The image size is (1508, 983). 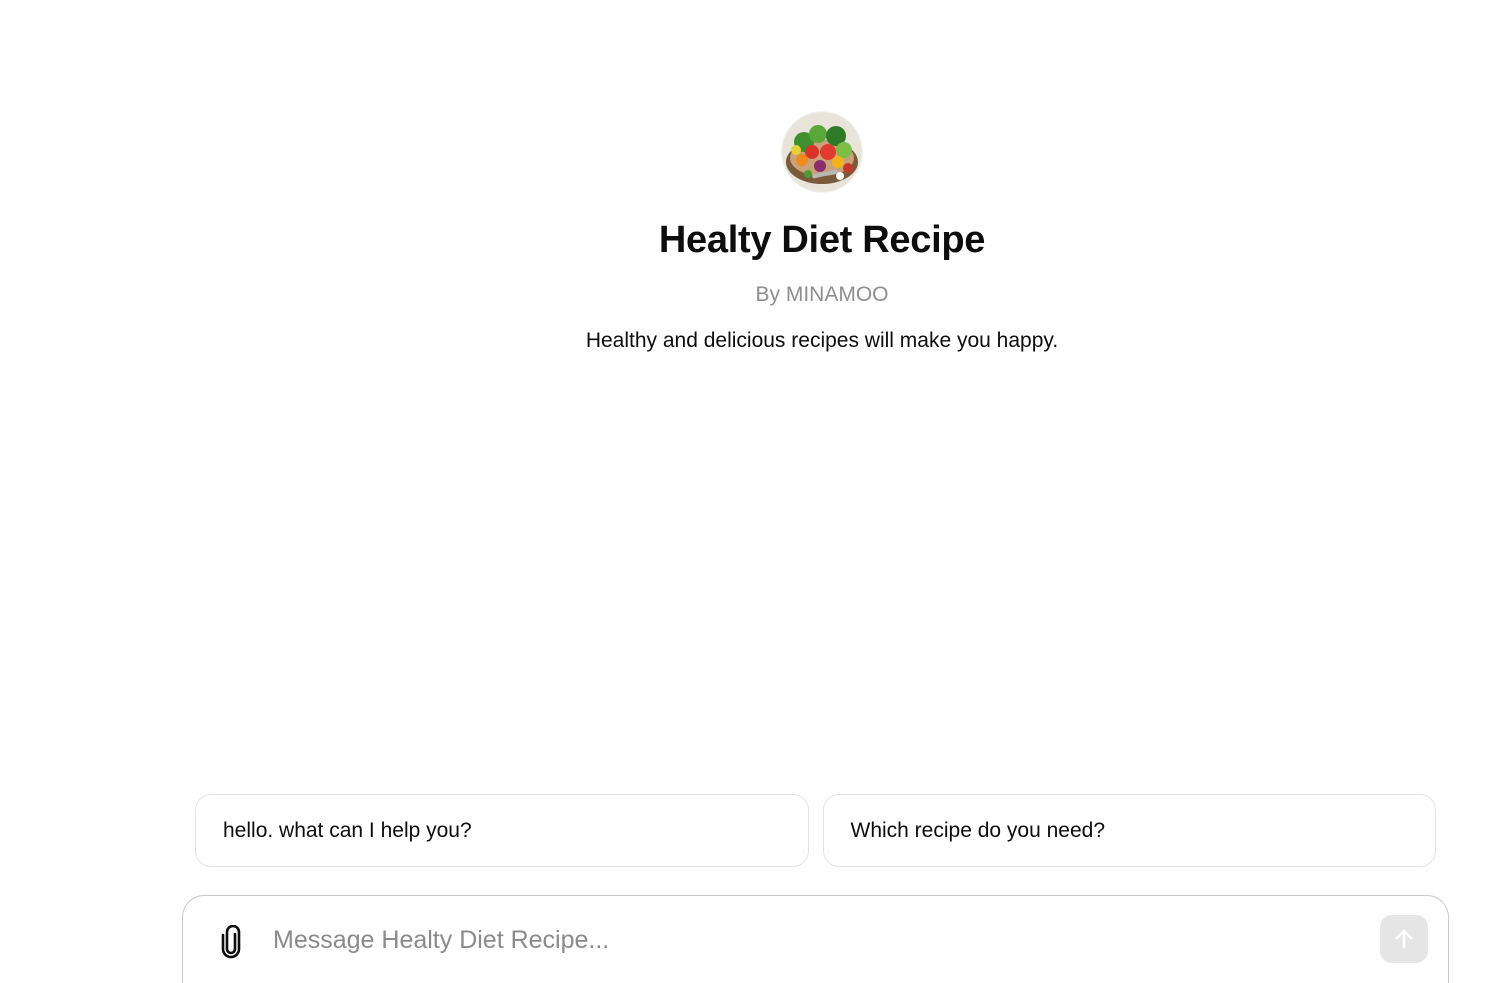 I want to click on gpt-title: Healty Diet Recipe, so click(x=822, y=240).